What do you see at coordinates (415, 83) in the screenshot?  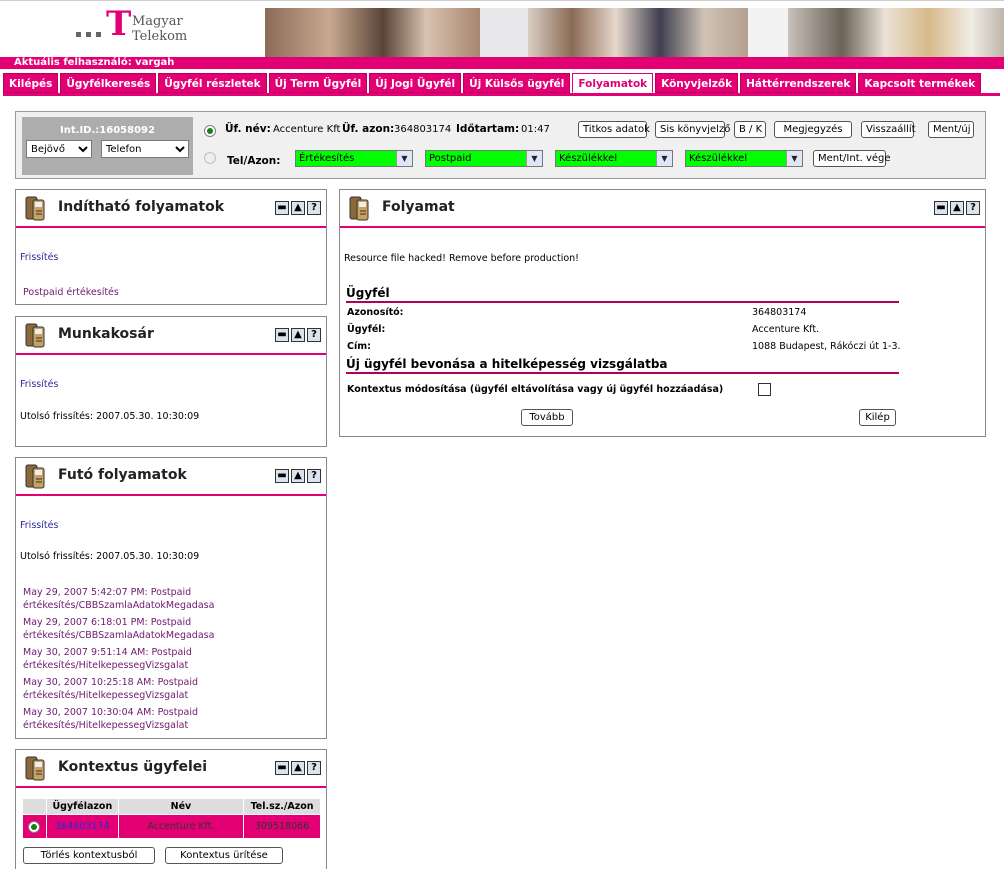 I see `tab-4: Új Jogi Ügyfél` at bounding box center [415, 83].